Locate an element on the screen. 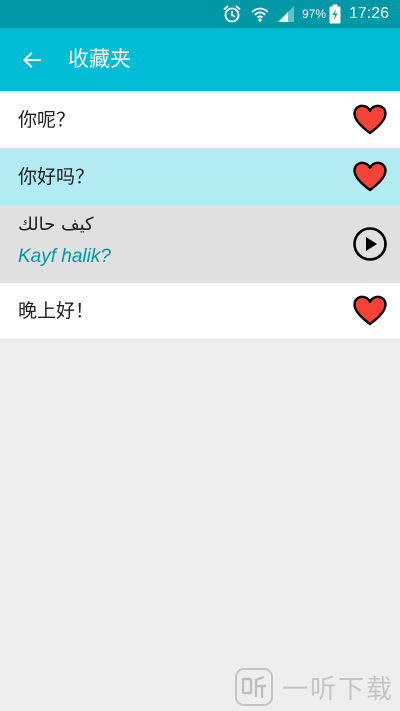 The width and height of the screenshot is (400, 711). logo-icon is located at coordinates (253, 687).